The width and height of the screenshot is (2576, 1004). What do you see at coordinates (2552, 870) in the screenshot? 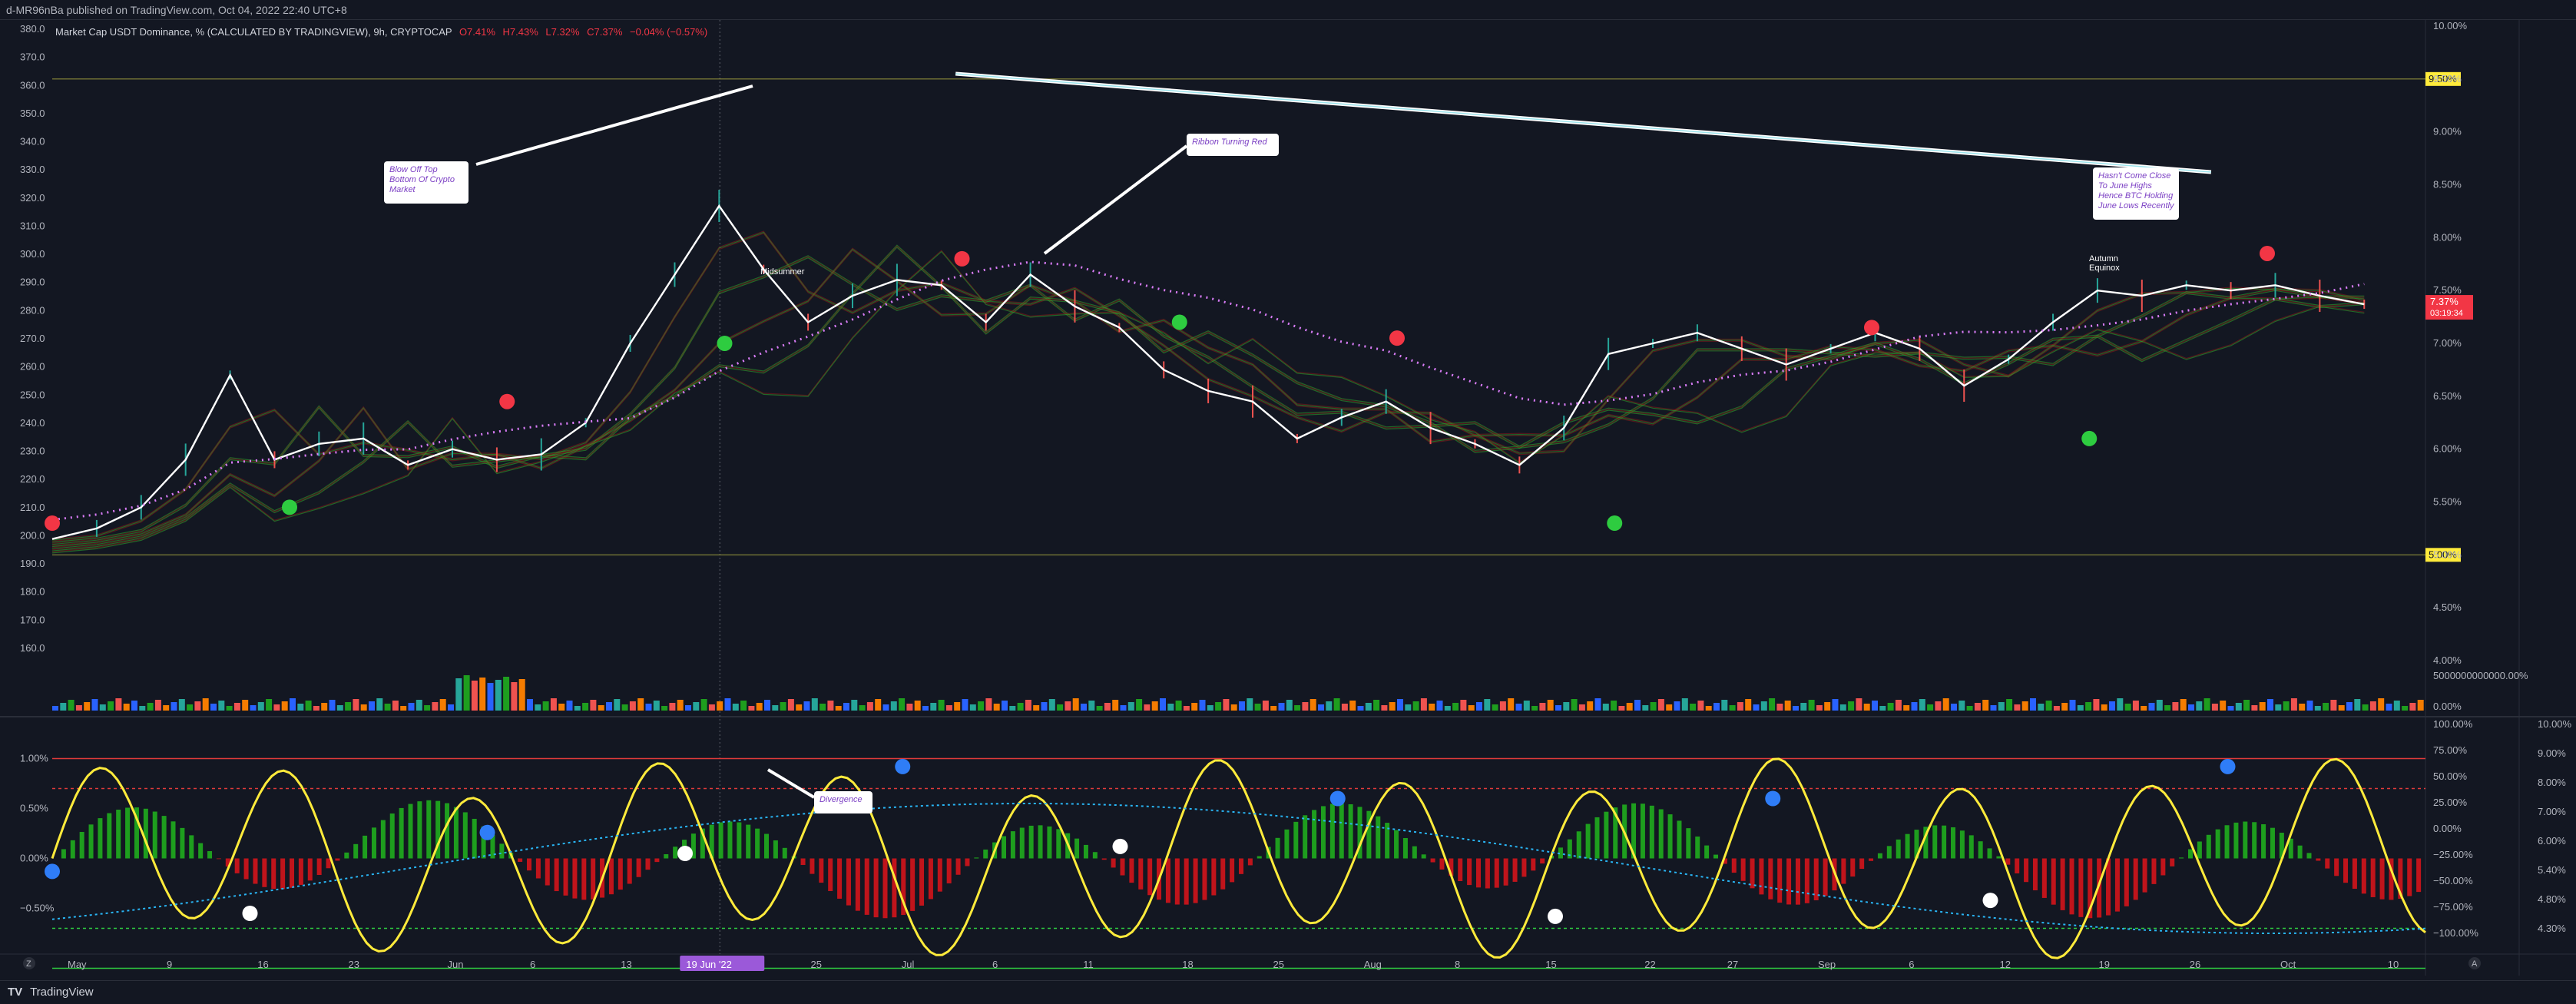
I see `osc-right-tick-b: 5.40%` at bounding box center [2552, 870].